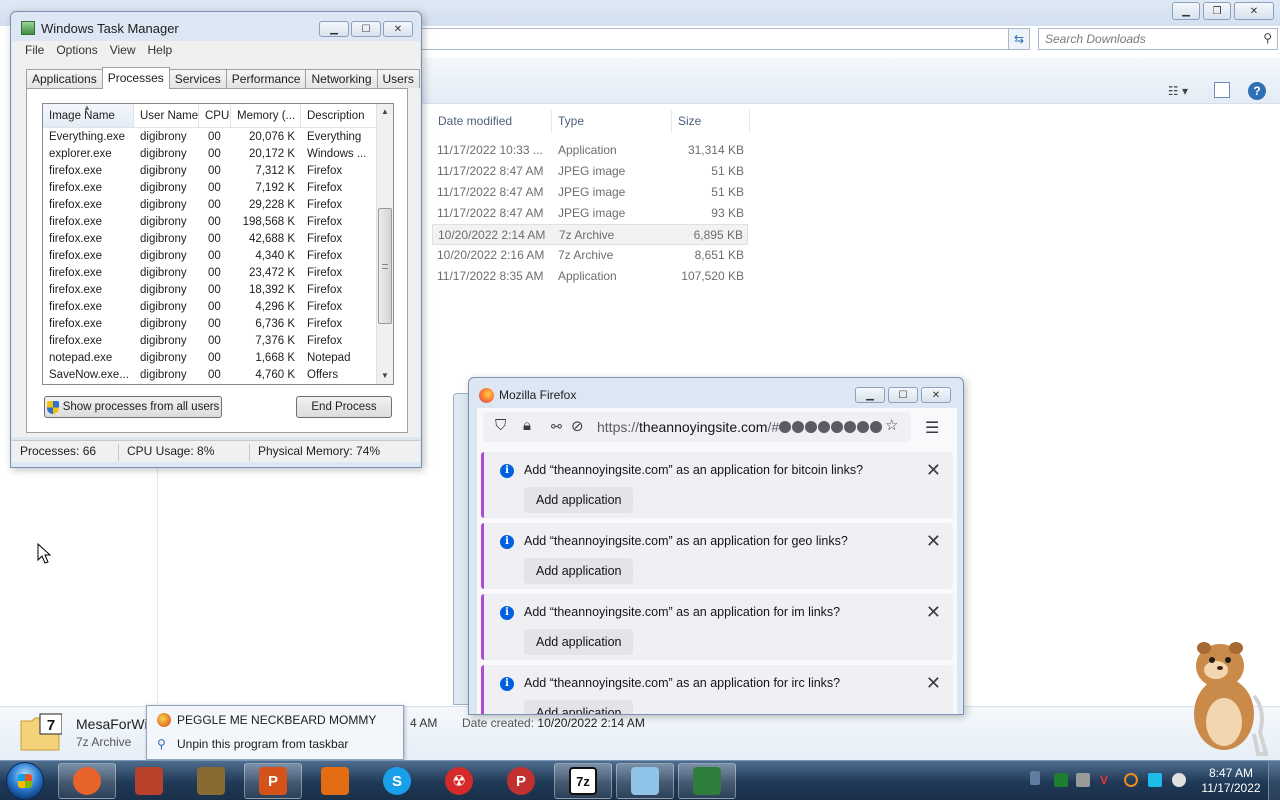 Image resolution: width=1280 pixels, height=800 pixels. What do you see at coordinates (711, 121) in the screenshot?
I see `column-size: Size` at bounding box center [711, 121].